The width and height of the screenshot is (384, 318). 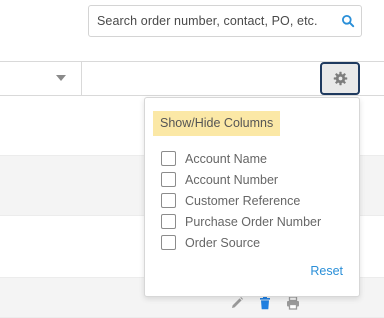 I want to click on column-option-account-number: Account Number, so click(x=241, y=179).